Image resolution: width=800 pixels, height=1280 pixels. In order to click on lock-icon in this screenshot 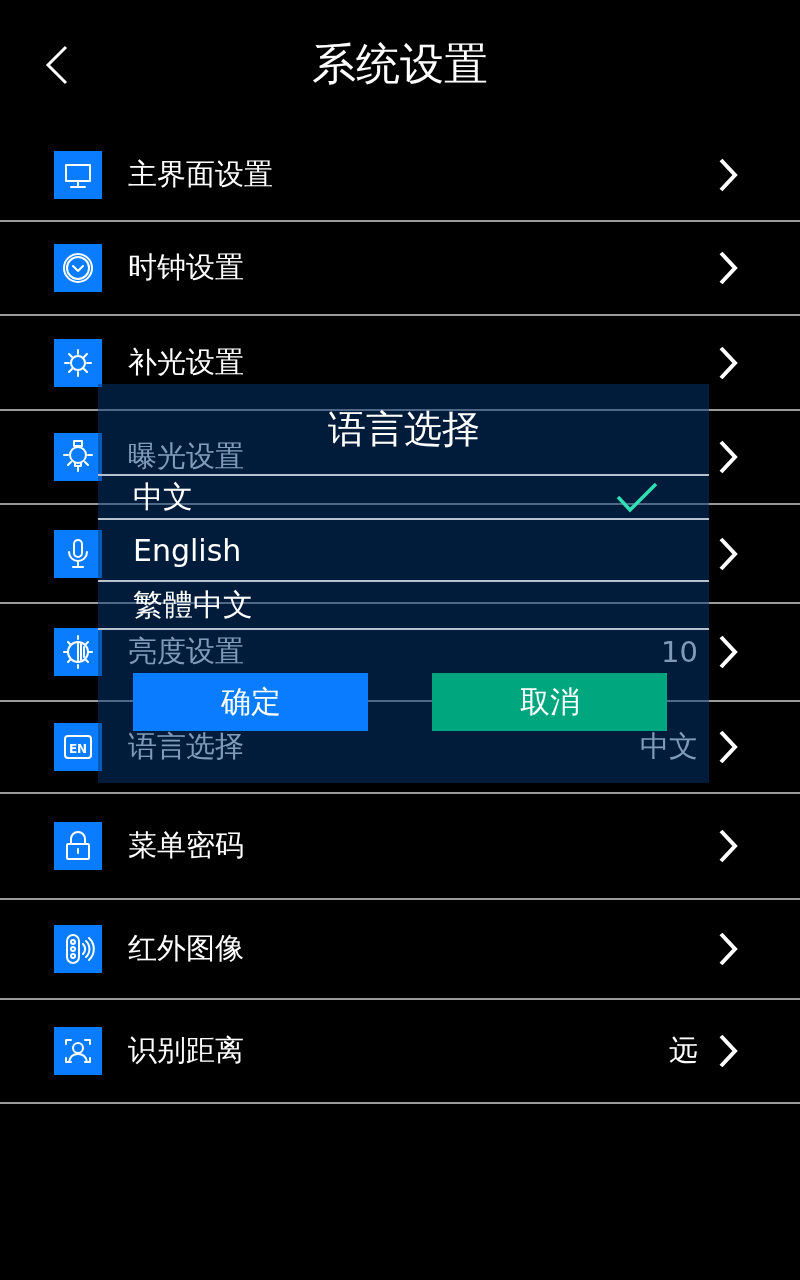, I will do `click(78, 846)`.